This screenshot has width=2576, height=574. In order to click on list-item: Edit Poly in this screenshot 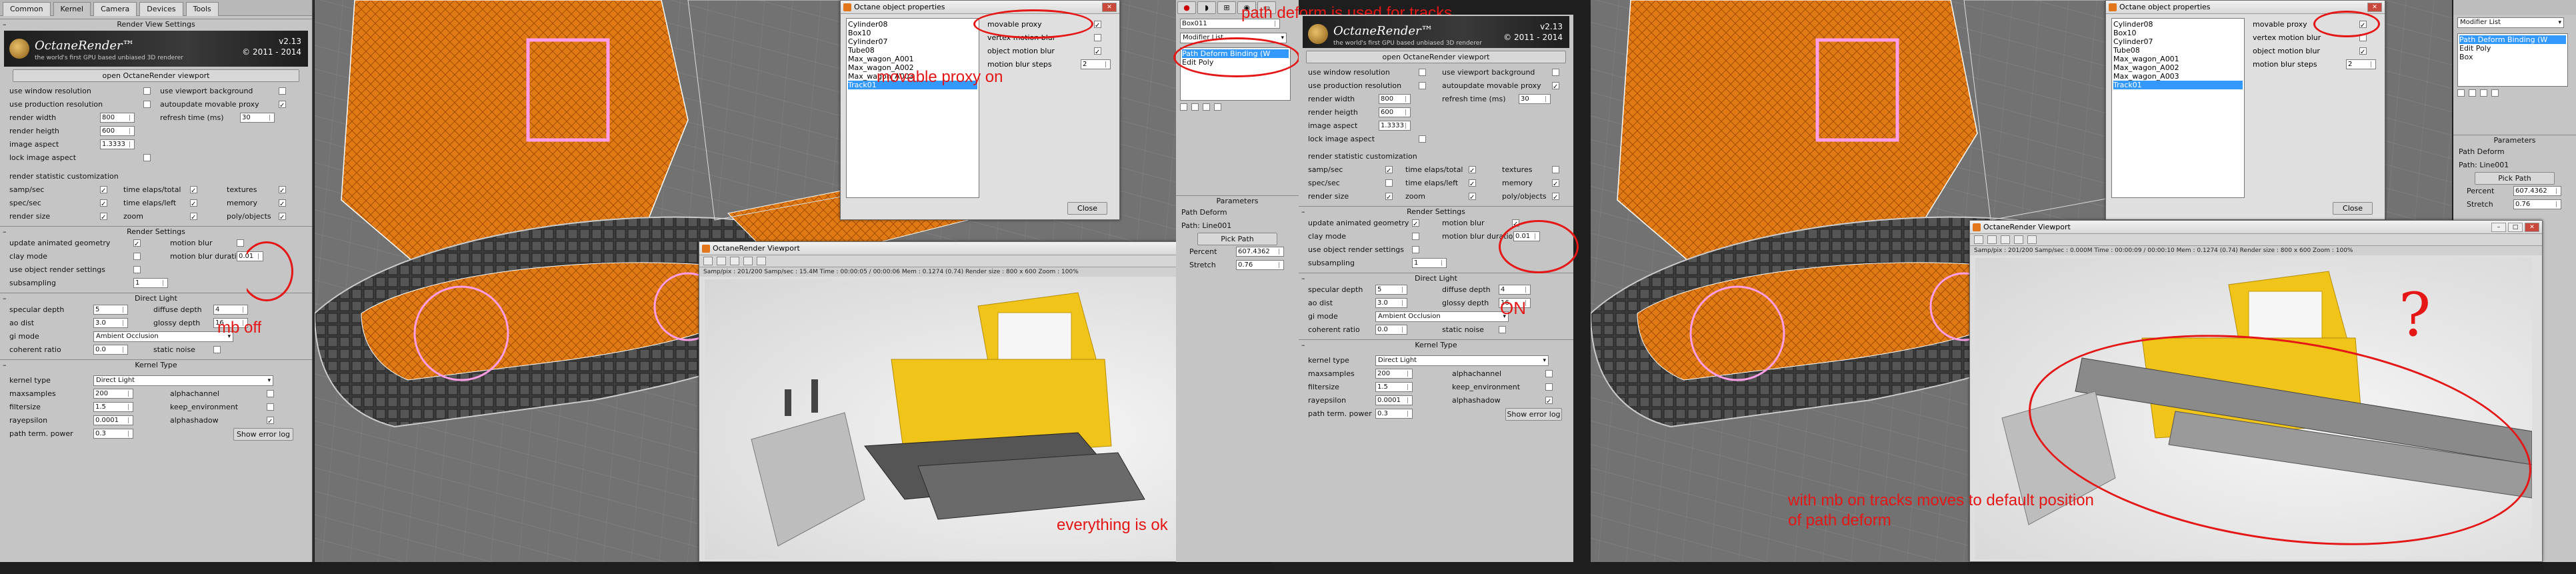, I will do `click(2512, 48)`.